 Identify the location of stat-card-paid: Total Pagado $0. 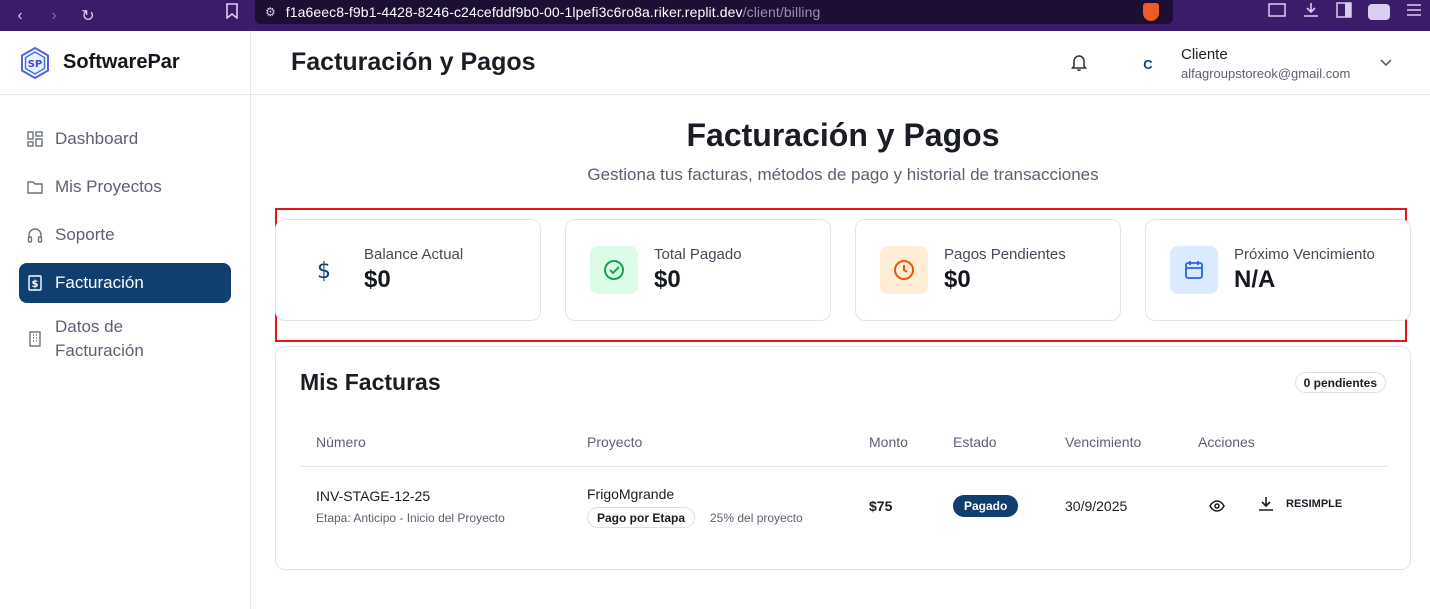
(698, 270).